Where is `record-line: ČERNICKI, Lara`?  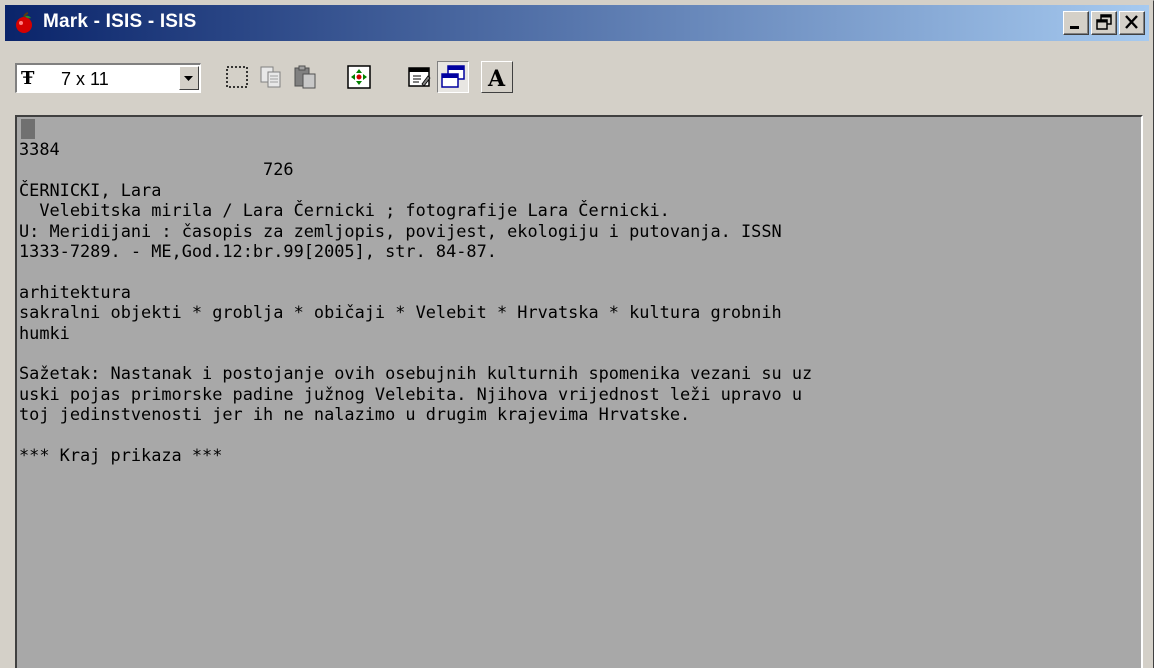 record-line: ČERNICKI, Lara is located at coordinates (90, 189).